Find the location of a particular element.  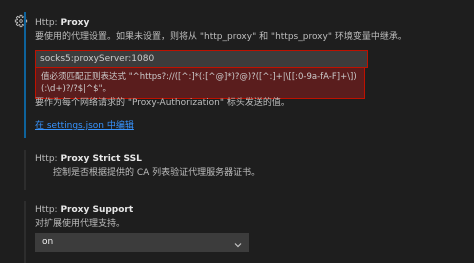

edit-in-settings-json-link: 在 settings.json 中编辑 is located at coordinates (84, 126).